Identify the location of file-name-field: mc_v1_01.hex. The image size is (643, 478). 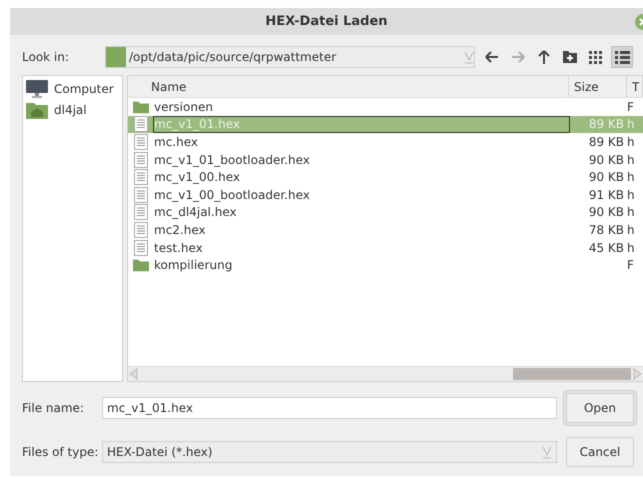
(329, 408).